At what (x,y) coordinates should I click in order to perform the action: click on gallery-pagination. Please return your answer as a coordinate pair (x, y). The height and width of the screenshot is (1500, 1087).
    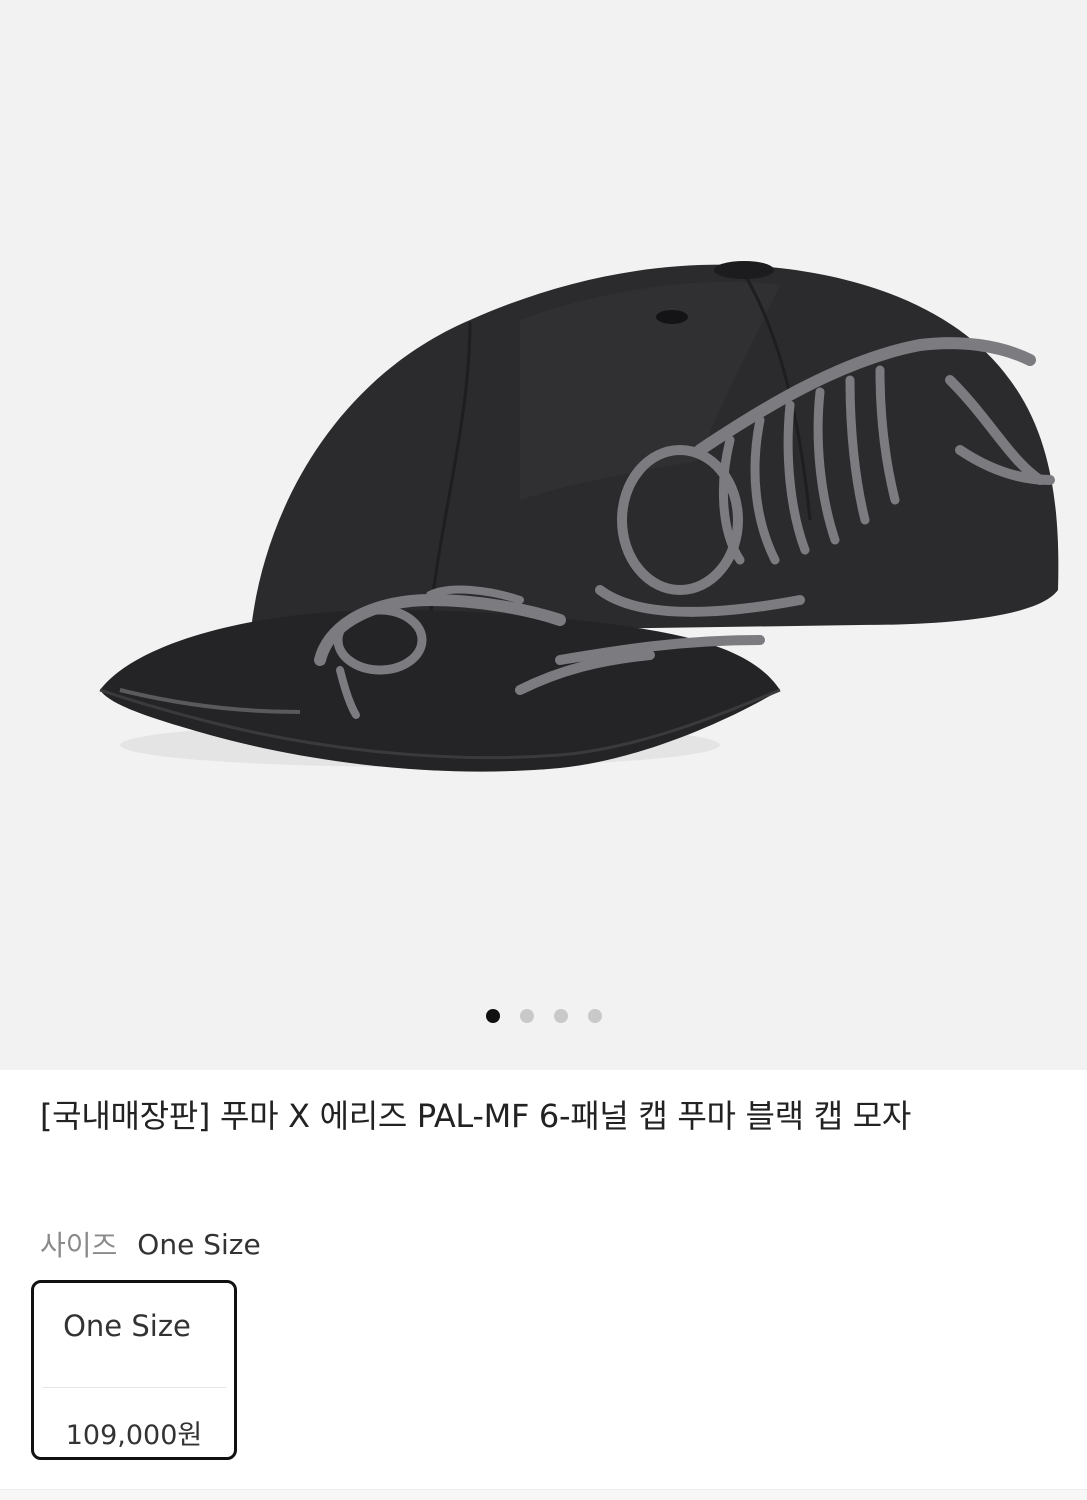
    Looking at the image, I should click on (543, 1016).